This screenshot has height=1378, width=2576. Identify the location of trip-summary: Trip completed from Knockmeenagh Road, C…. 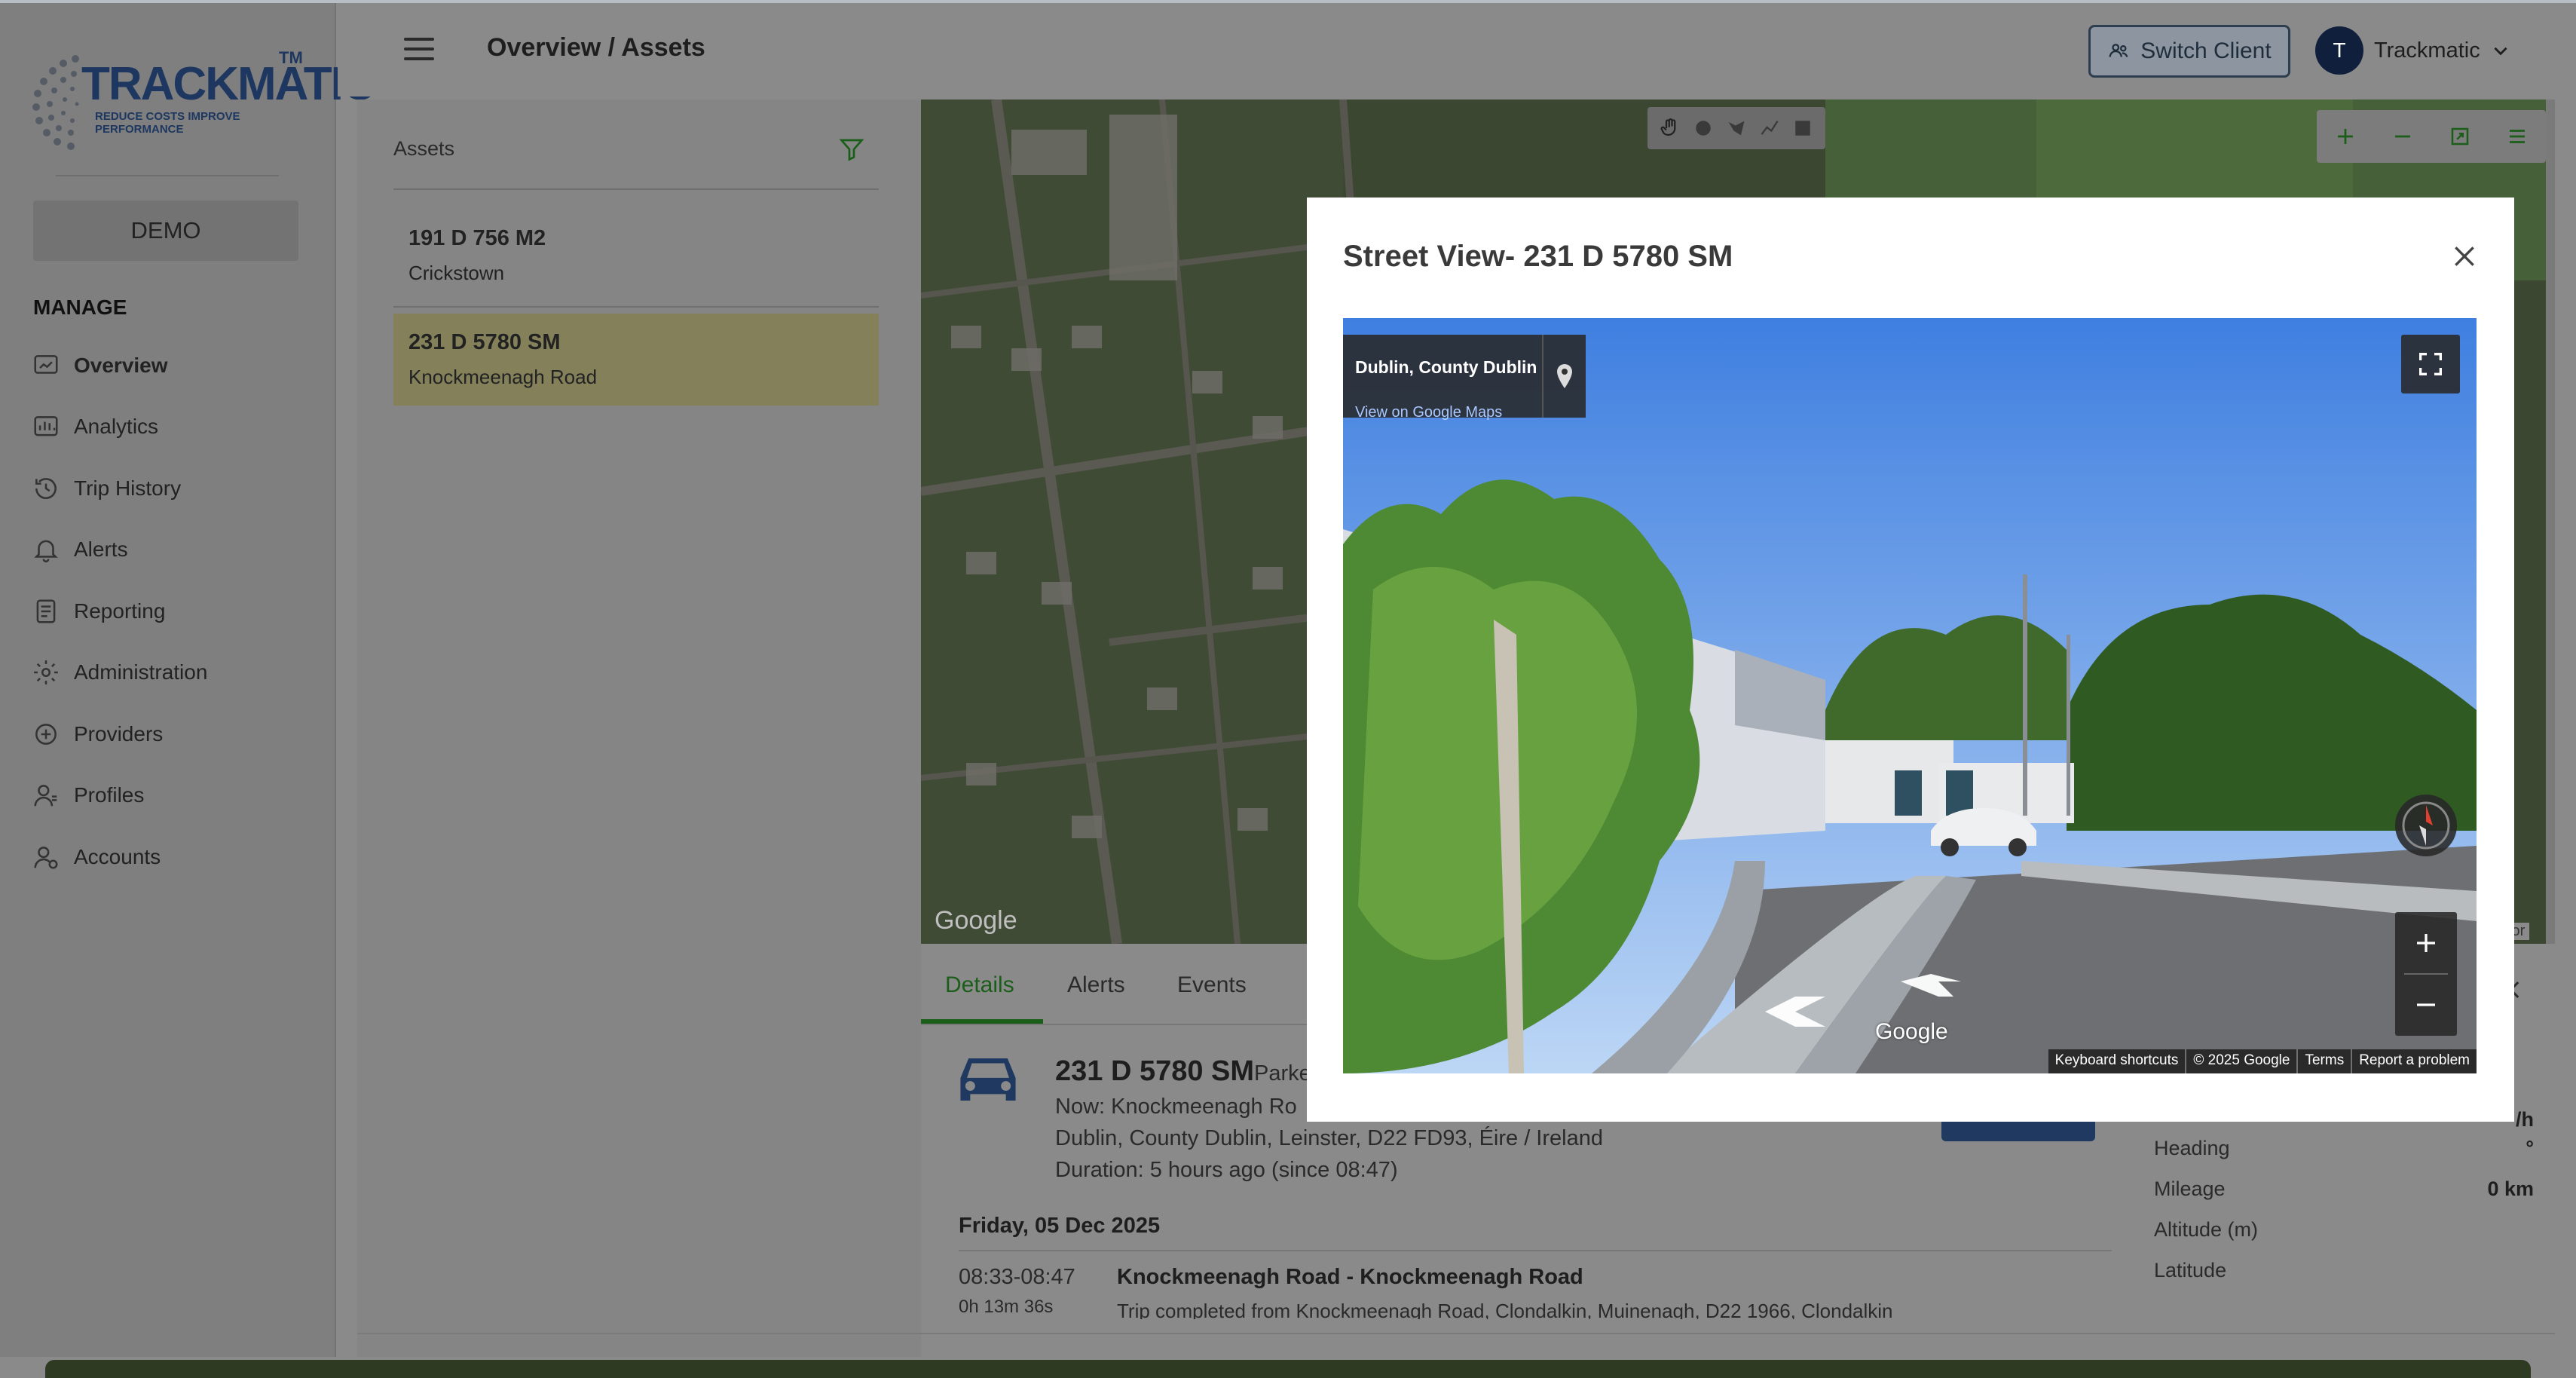
(1505, 1309).